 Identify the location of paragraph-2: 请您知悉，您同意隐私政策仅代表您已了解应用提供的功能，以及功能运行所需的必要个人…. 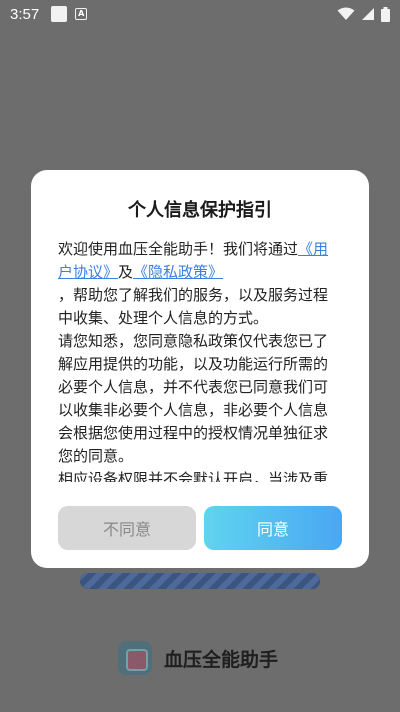
(193, 398).